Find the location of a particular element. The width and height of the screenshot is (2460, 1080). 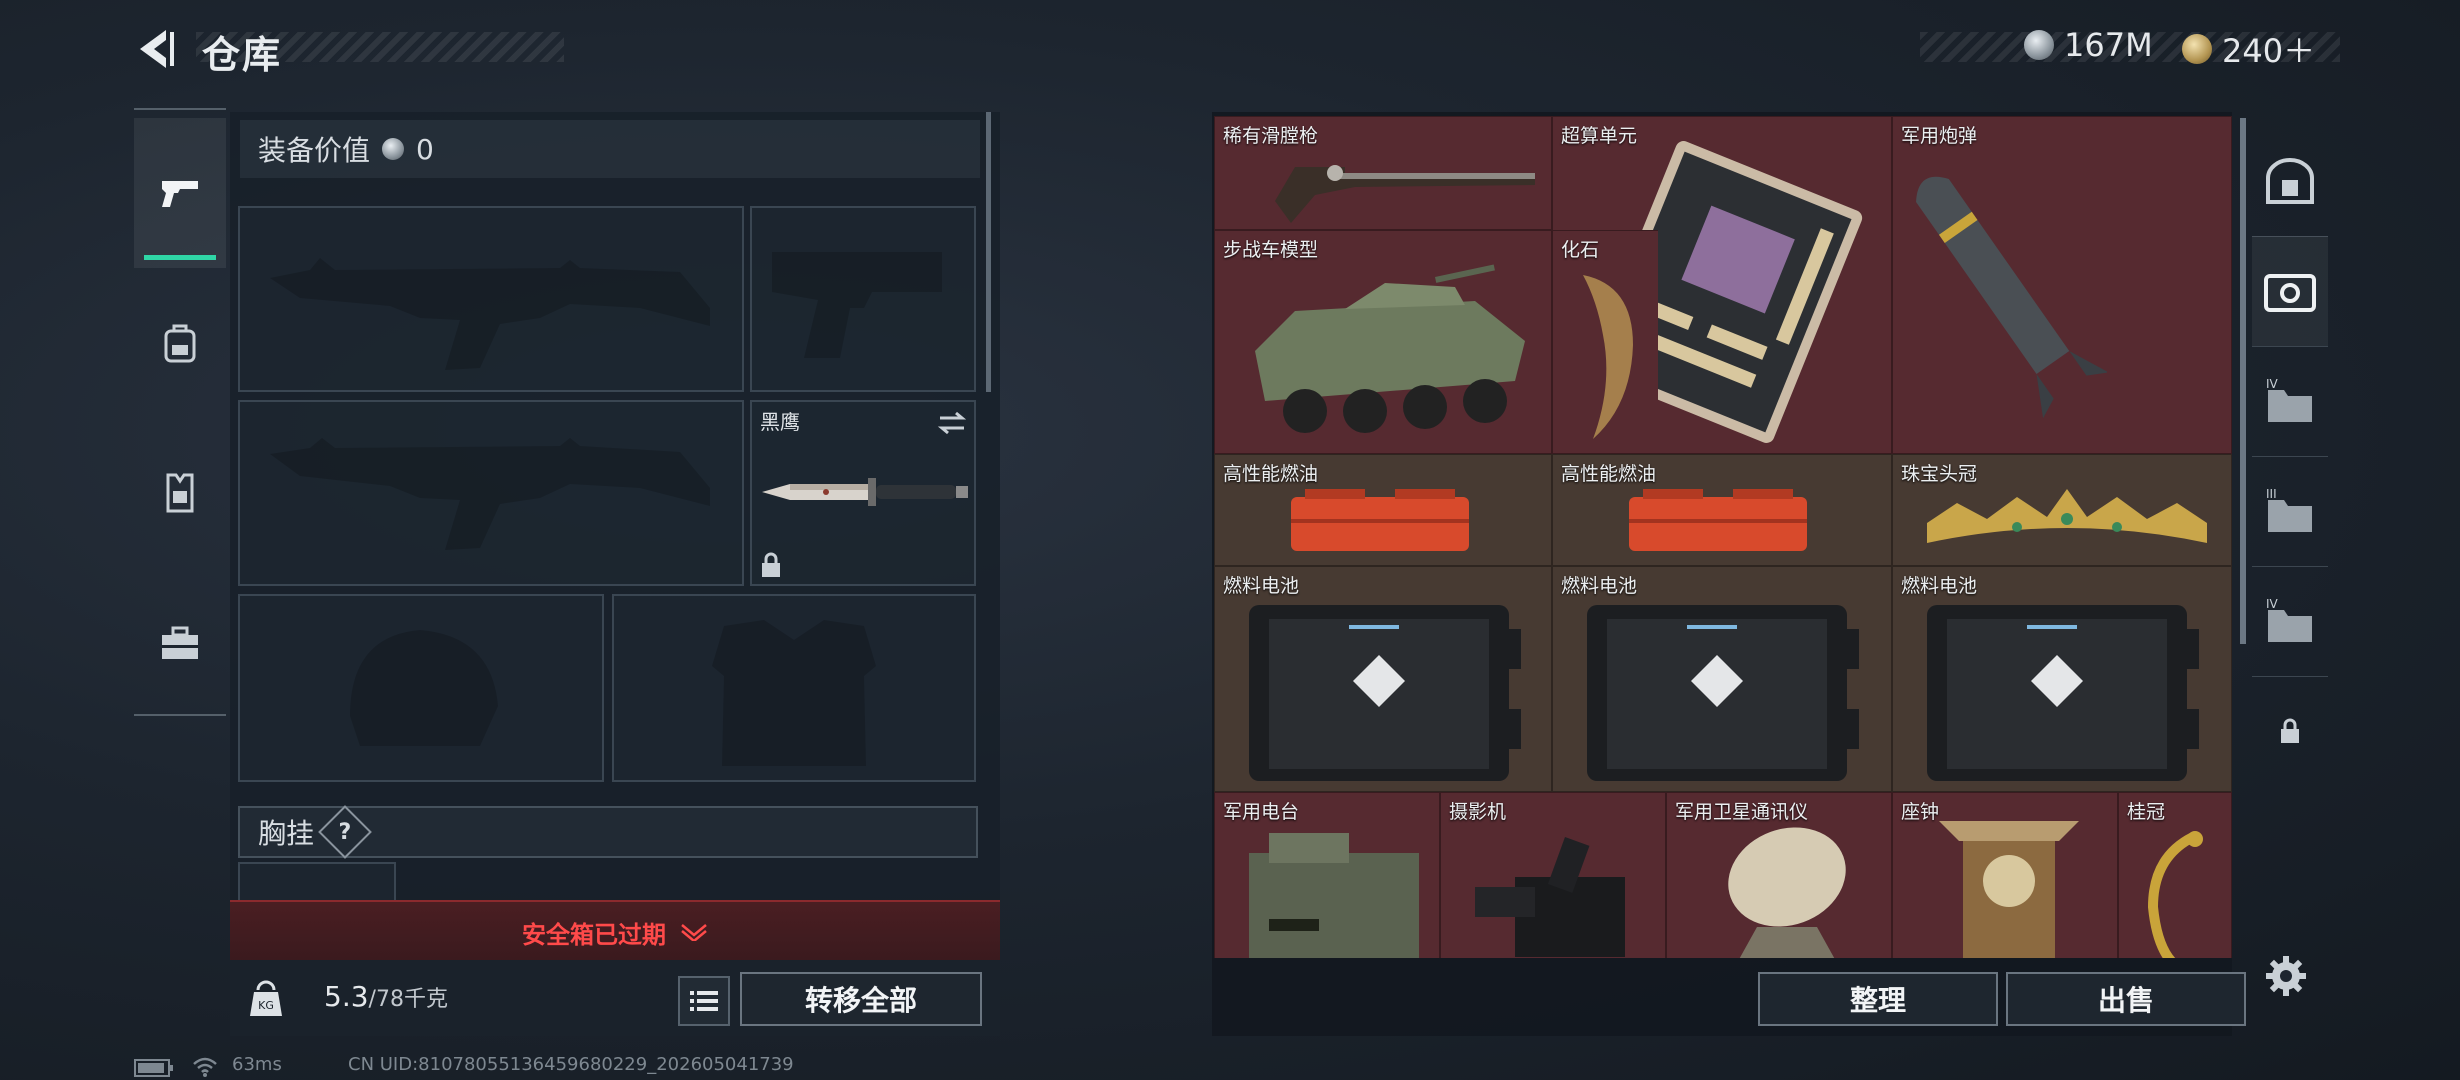

item-name: 珠宝头冠 is located at coordinates (1939, 474).